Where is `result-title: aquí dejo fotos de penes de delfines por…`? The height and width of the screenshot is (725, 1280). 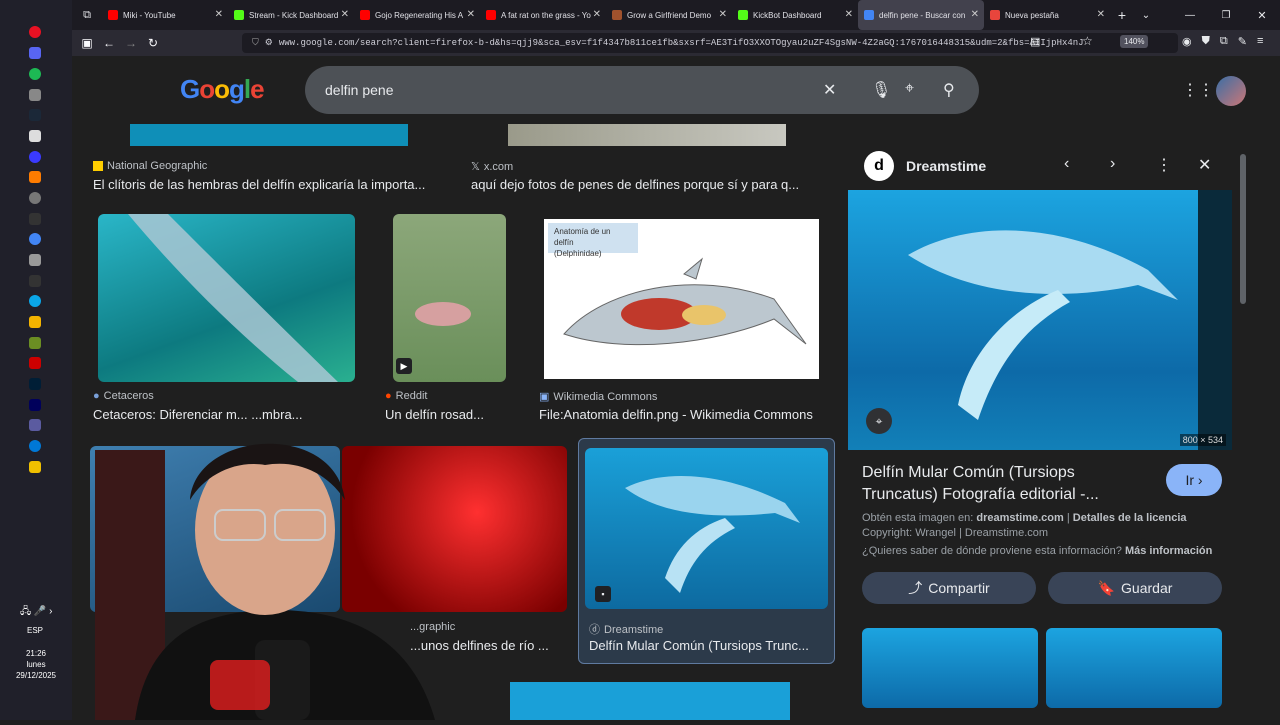
result-title: aquí dejo fotos de penes de delfines por… is located at coordinates (651, 184).